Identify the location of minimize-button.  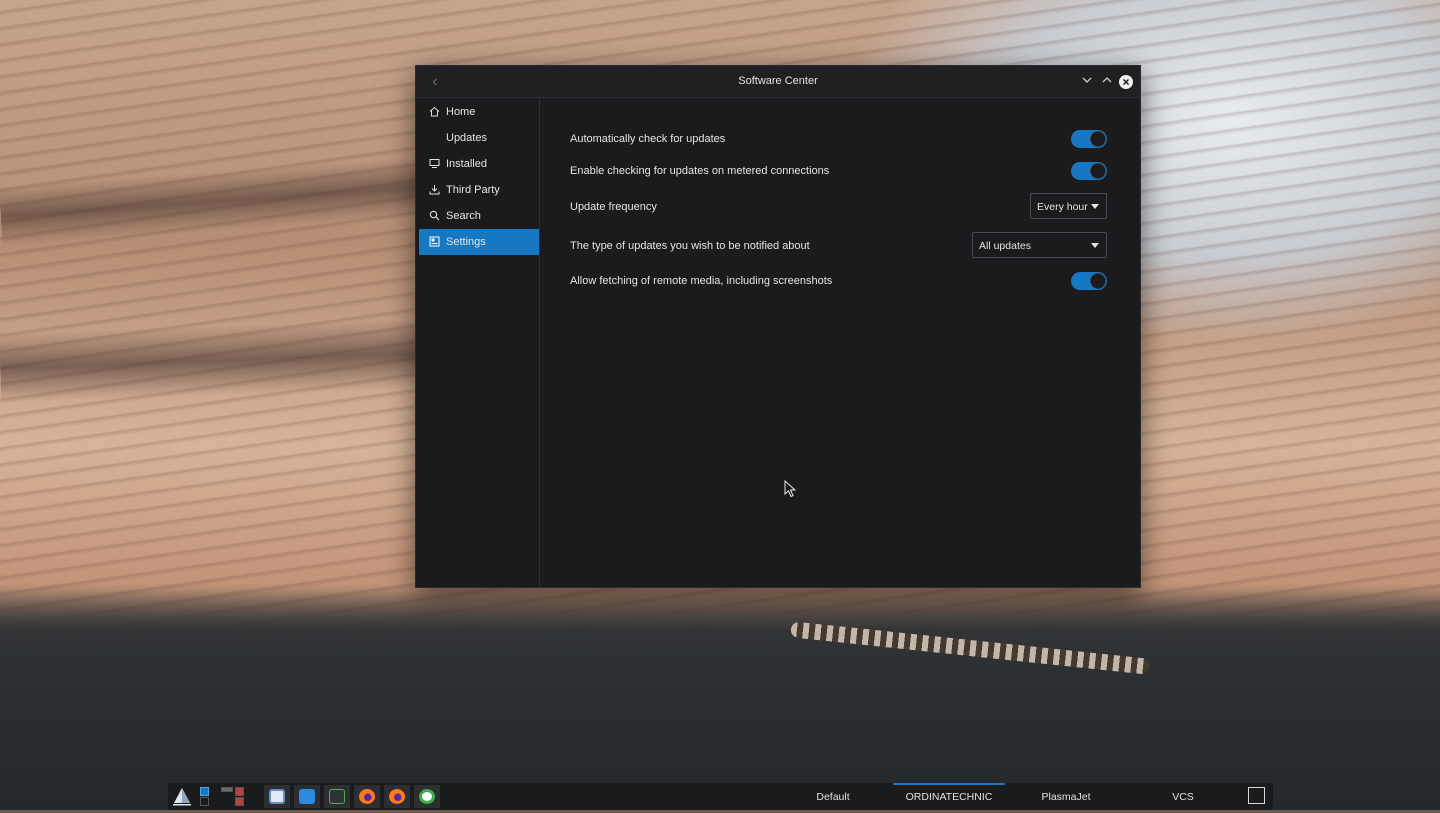
(1087, 82).